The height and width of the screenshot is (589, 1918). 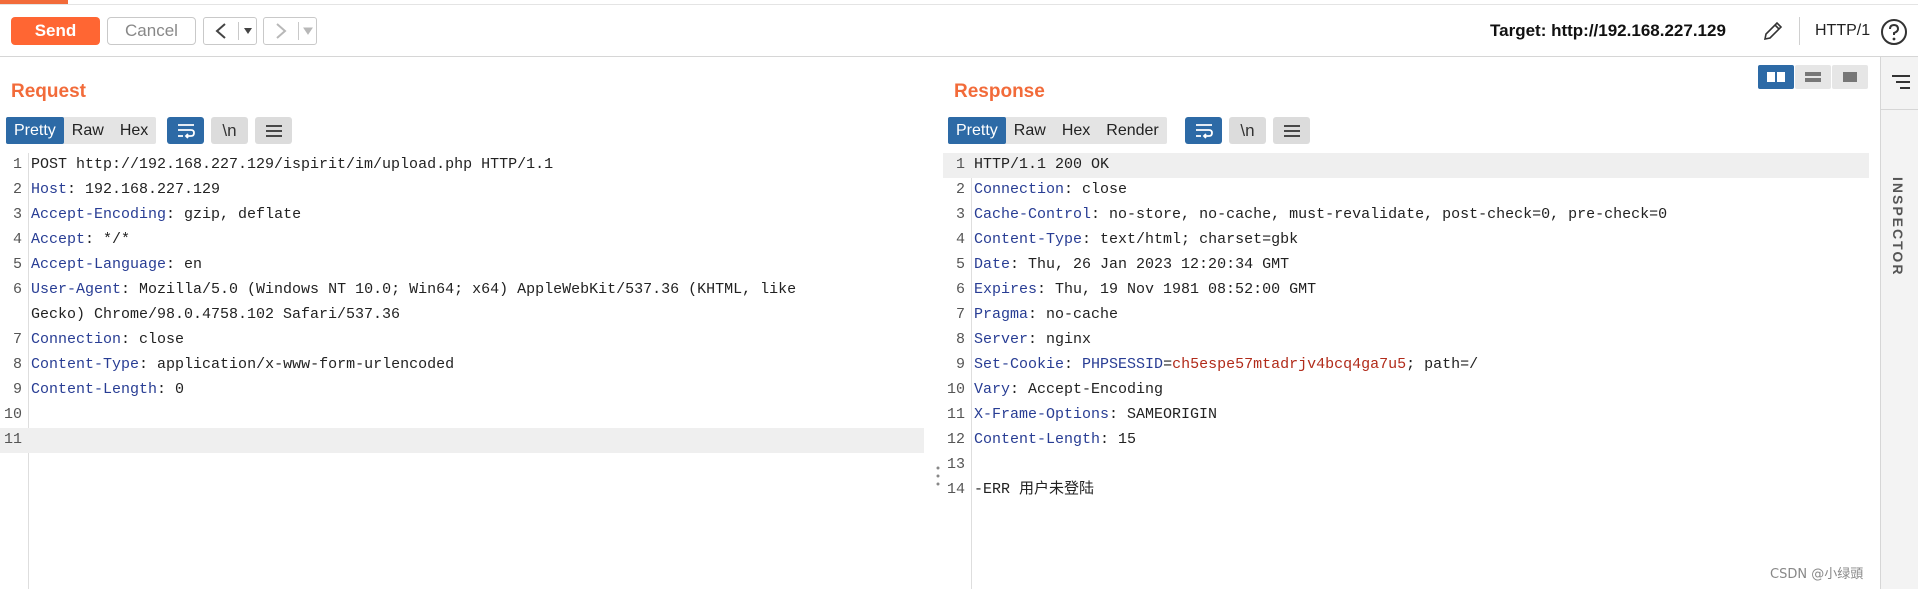 I want to click on history-forward-control, so click(x=290, y=31).